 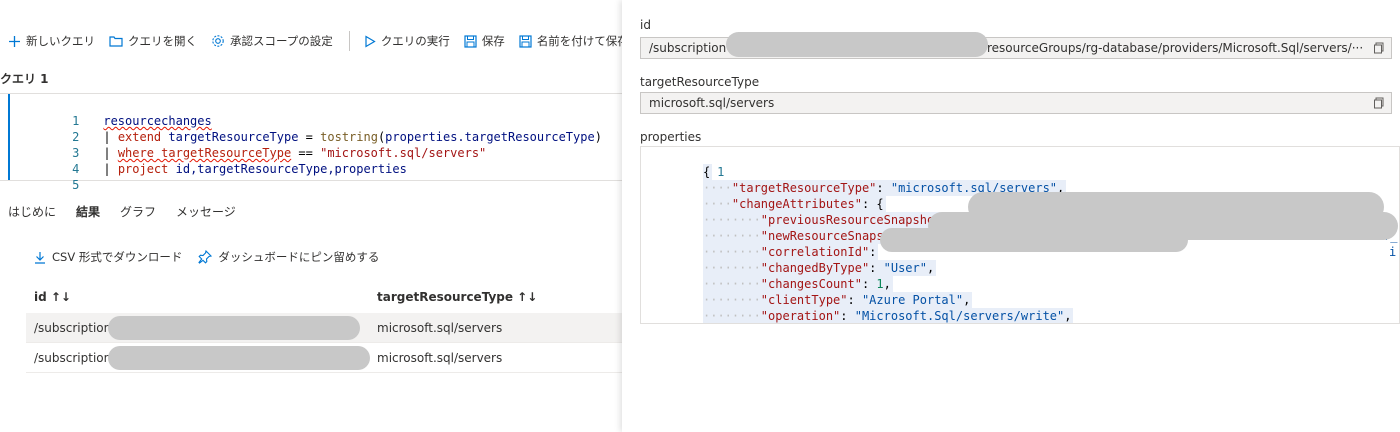 I want to click on json-line: 9········"clientType": "Azure Portal",, so click(x=1020, y=292).